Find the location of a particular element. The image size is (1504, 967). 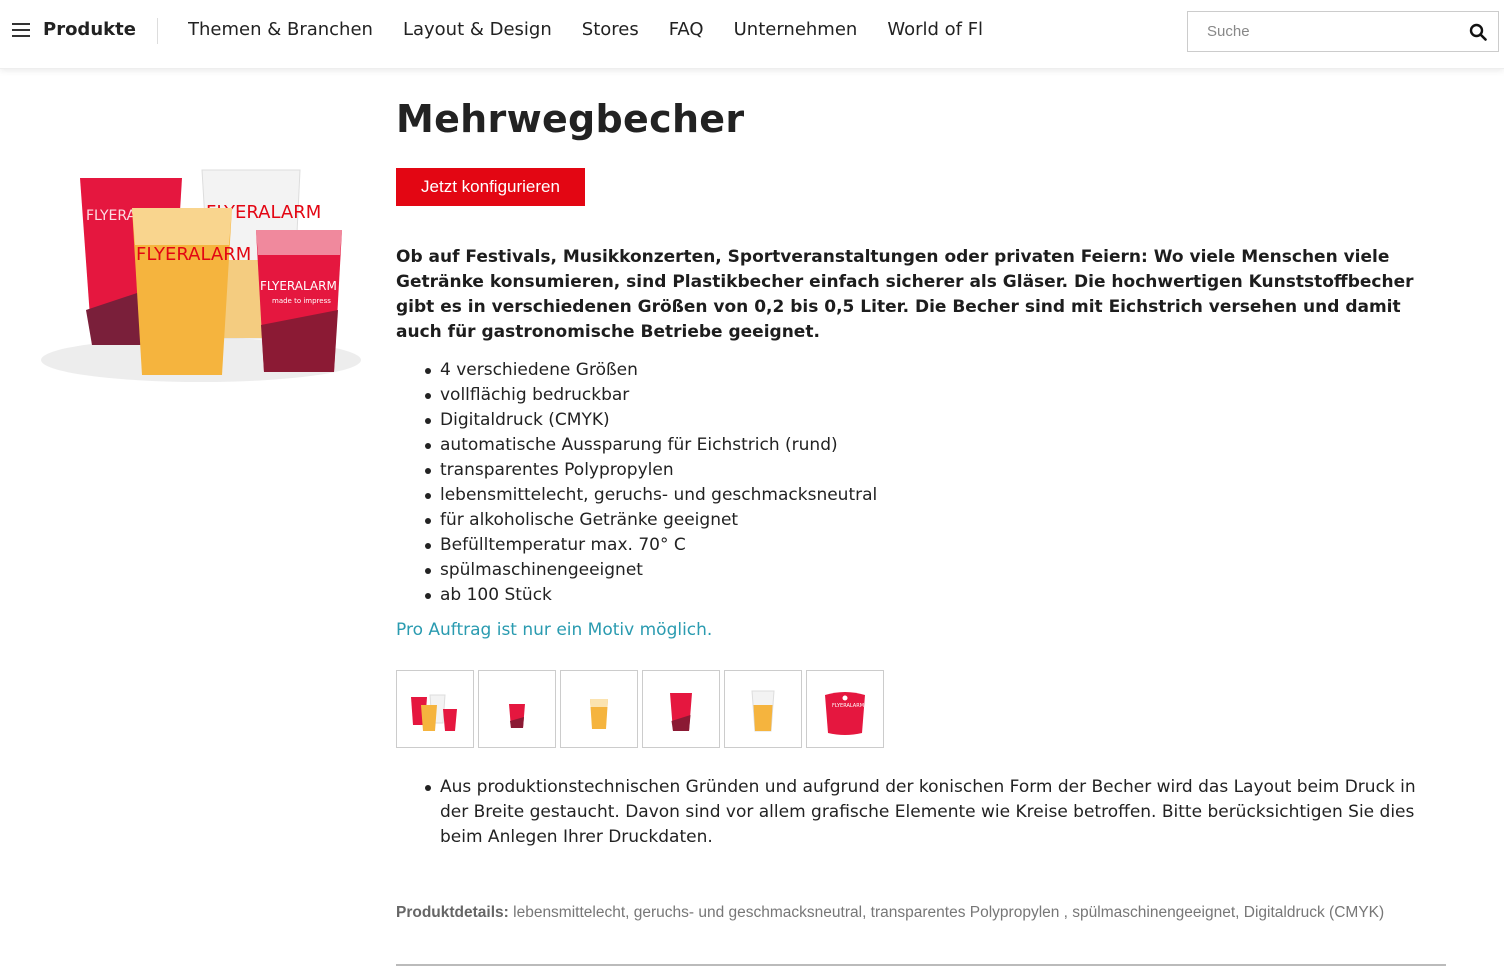

list-item: vollflächig bedruckbar is located at coordinates (650, 395).